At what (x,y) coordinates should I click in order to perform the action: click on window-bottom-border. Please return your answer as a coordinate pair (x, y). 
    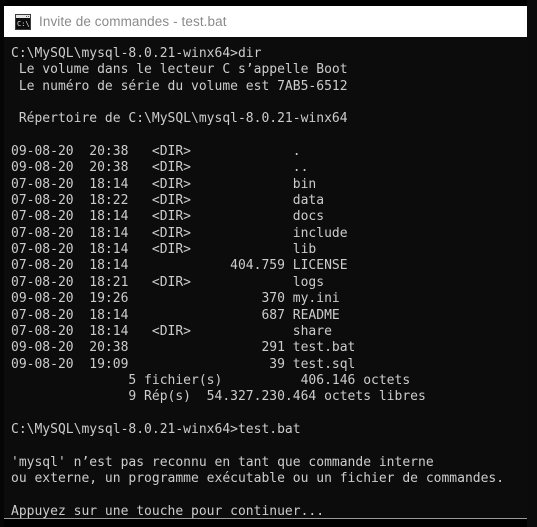
    Looking at the image, I should click on (265, 518).